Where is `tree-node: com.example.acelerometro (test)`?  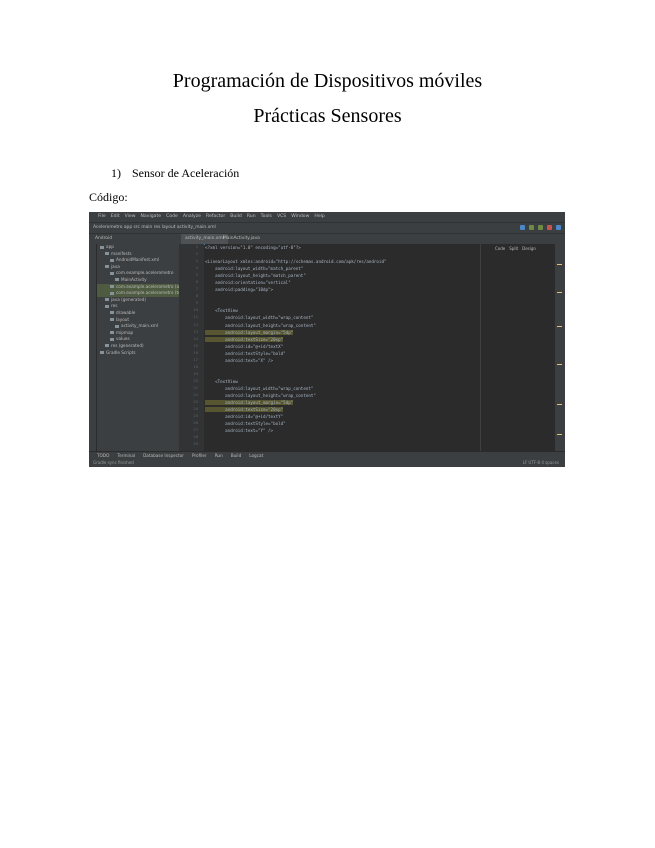
tree-node: com.example.acelerometro (test) is located at coordinates (138, 293).